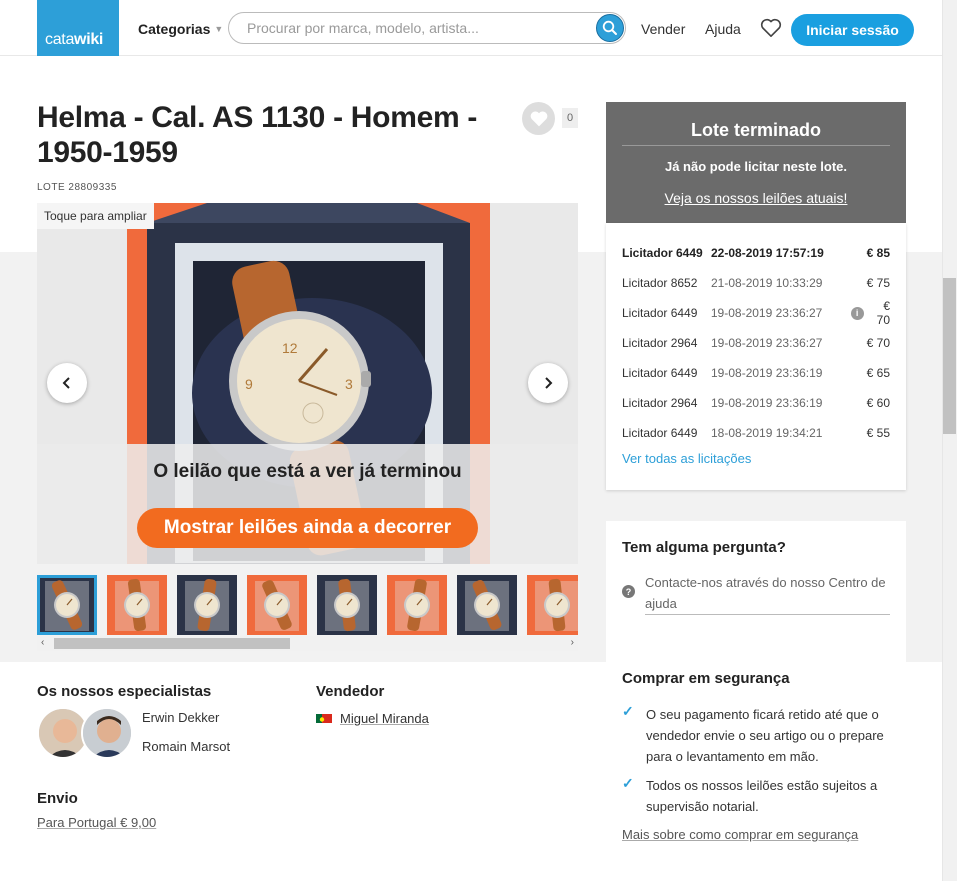  What do you see at coordinates (57, 798) in the screenshot?
I see `shipping-heading: Envio` at bounding box center [57, 798].